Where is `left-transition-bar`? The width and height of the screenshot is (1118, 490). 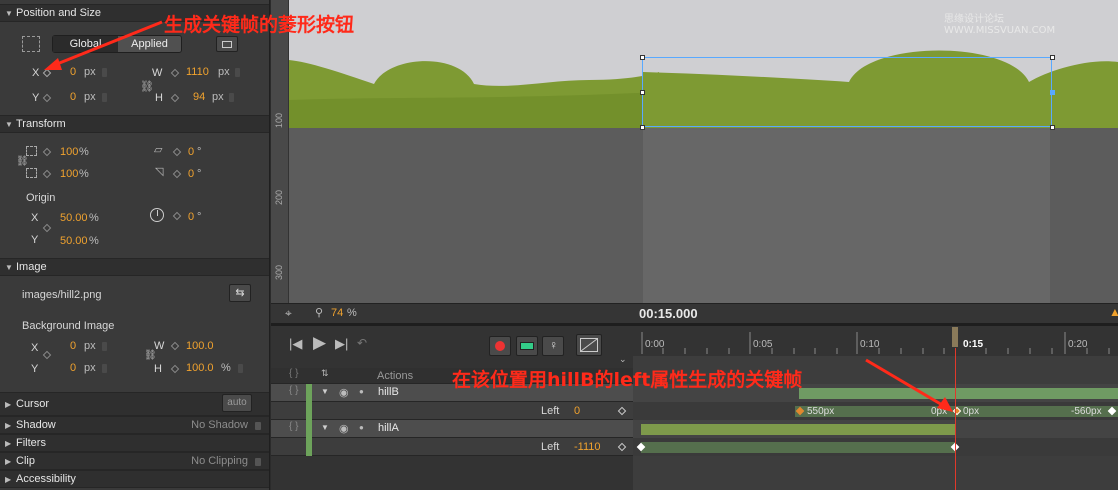
left-transition-bar is located at coordinates (798, 447).